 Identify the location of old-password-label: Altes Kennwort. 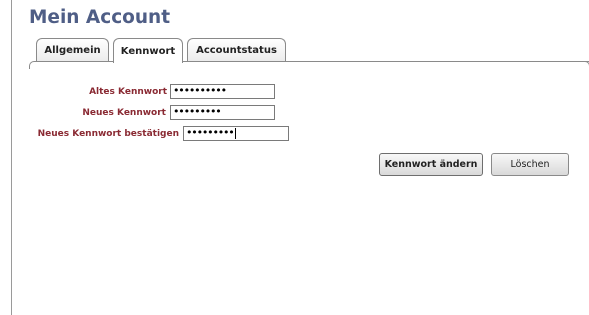
(128, 92).